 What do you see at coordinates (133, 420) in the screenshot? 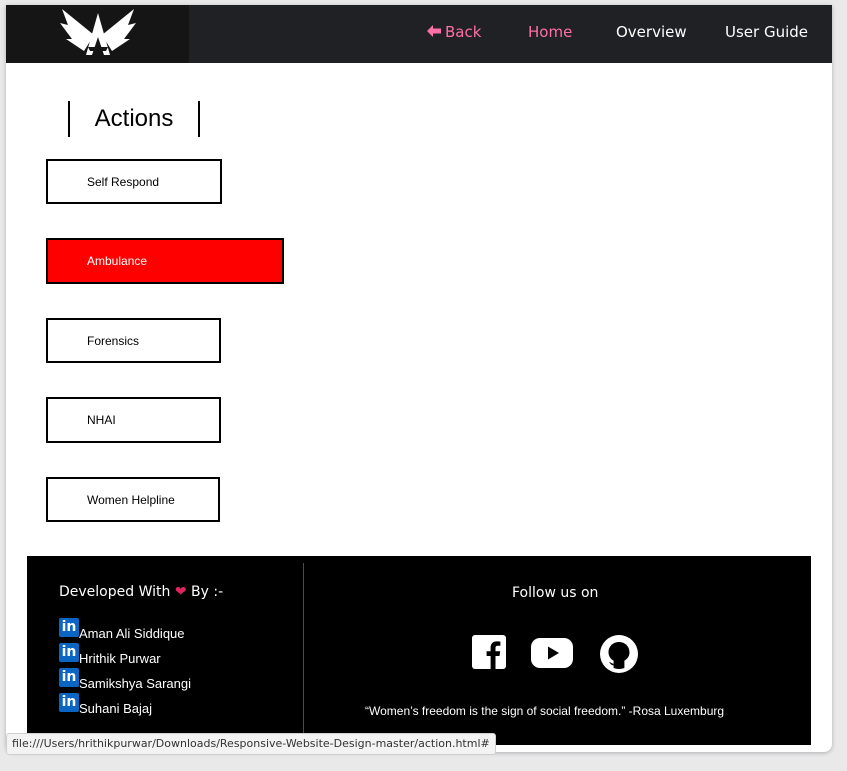
I see `nhai-button: NHAI` at bounding box center [133, 420].